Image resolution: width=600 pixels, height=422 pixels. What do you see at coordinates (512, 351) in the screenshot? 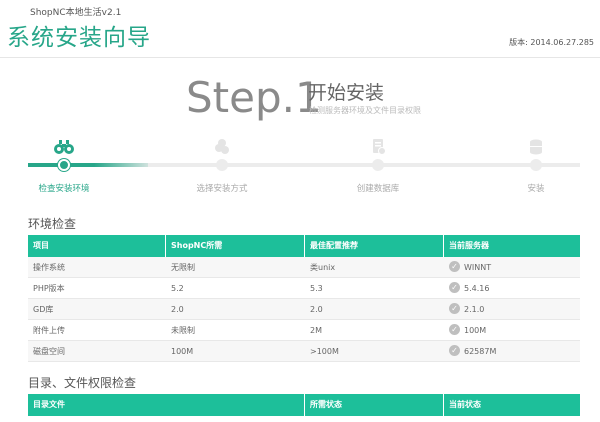
I see `cell-current: ✓ 62587M` at bounding box center [512, 351].